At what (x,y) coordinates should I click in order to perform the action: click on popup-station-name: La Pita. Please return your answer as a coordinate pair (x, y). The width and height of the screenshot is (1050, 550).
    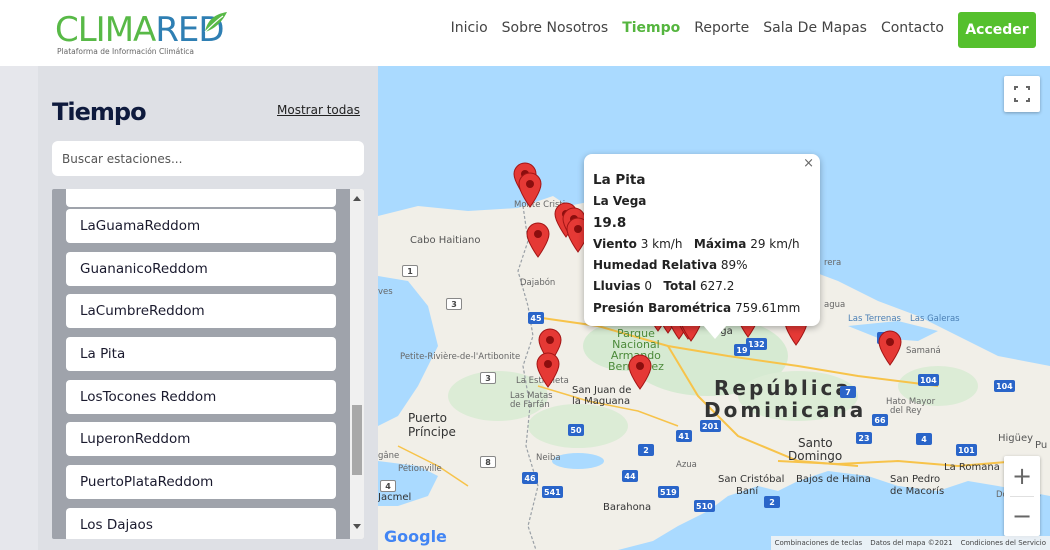
    Looking at the image, I should click on (619, 180).